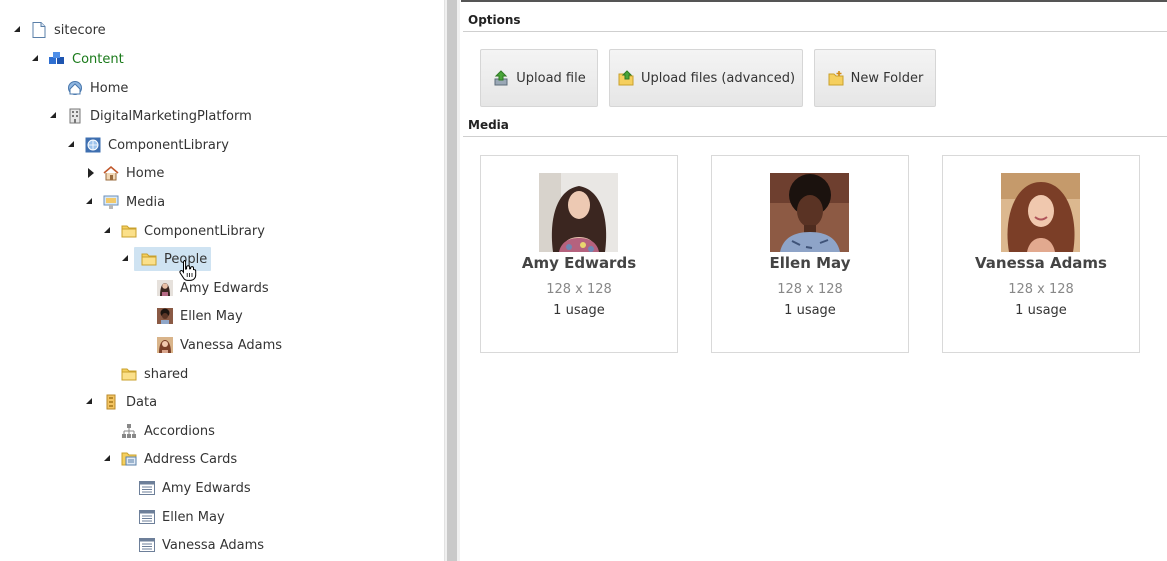  What do you see at coordinates (88, 88) in the screenshot?
I see `tree-node-home: Home` at bounding box center [88, 88].